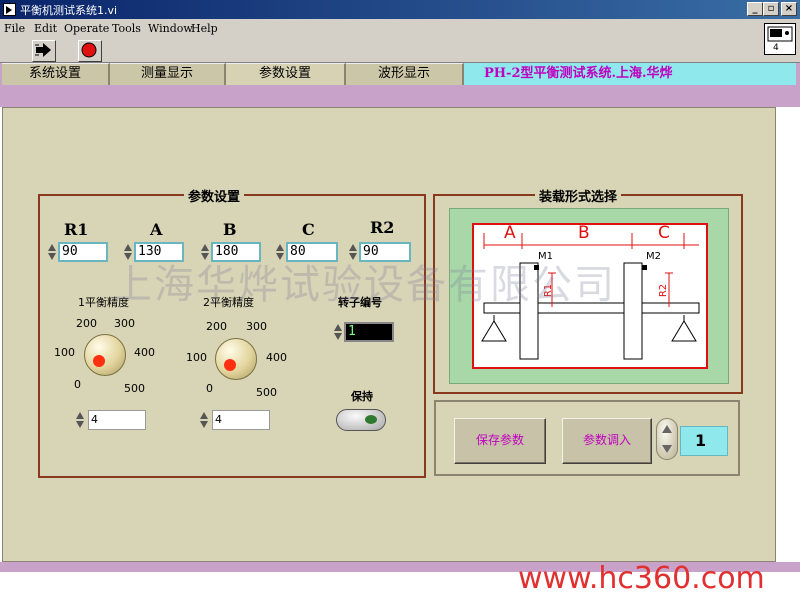 The width and height of the screenshot is (800, 600). What do you see at coordinates (382, 227) in the screenshot?
I see `r2-label: R2` at bounding box center [382, 227].